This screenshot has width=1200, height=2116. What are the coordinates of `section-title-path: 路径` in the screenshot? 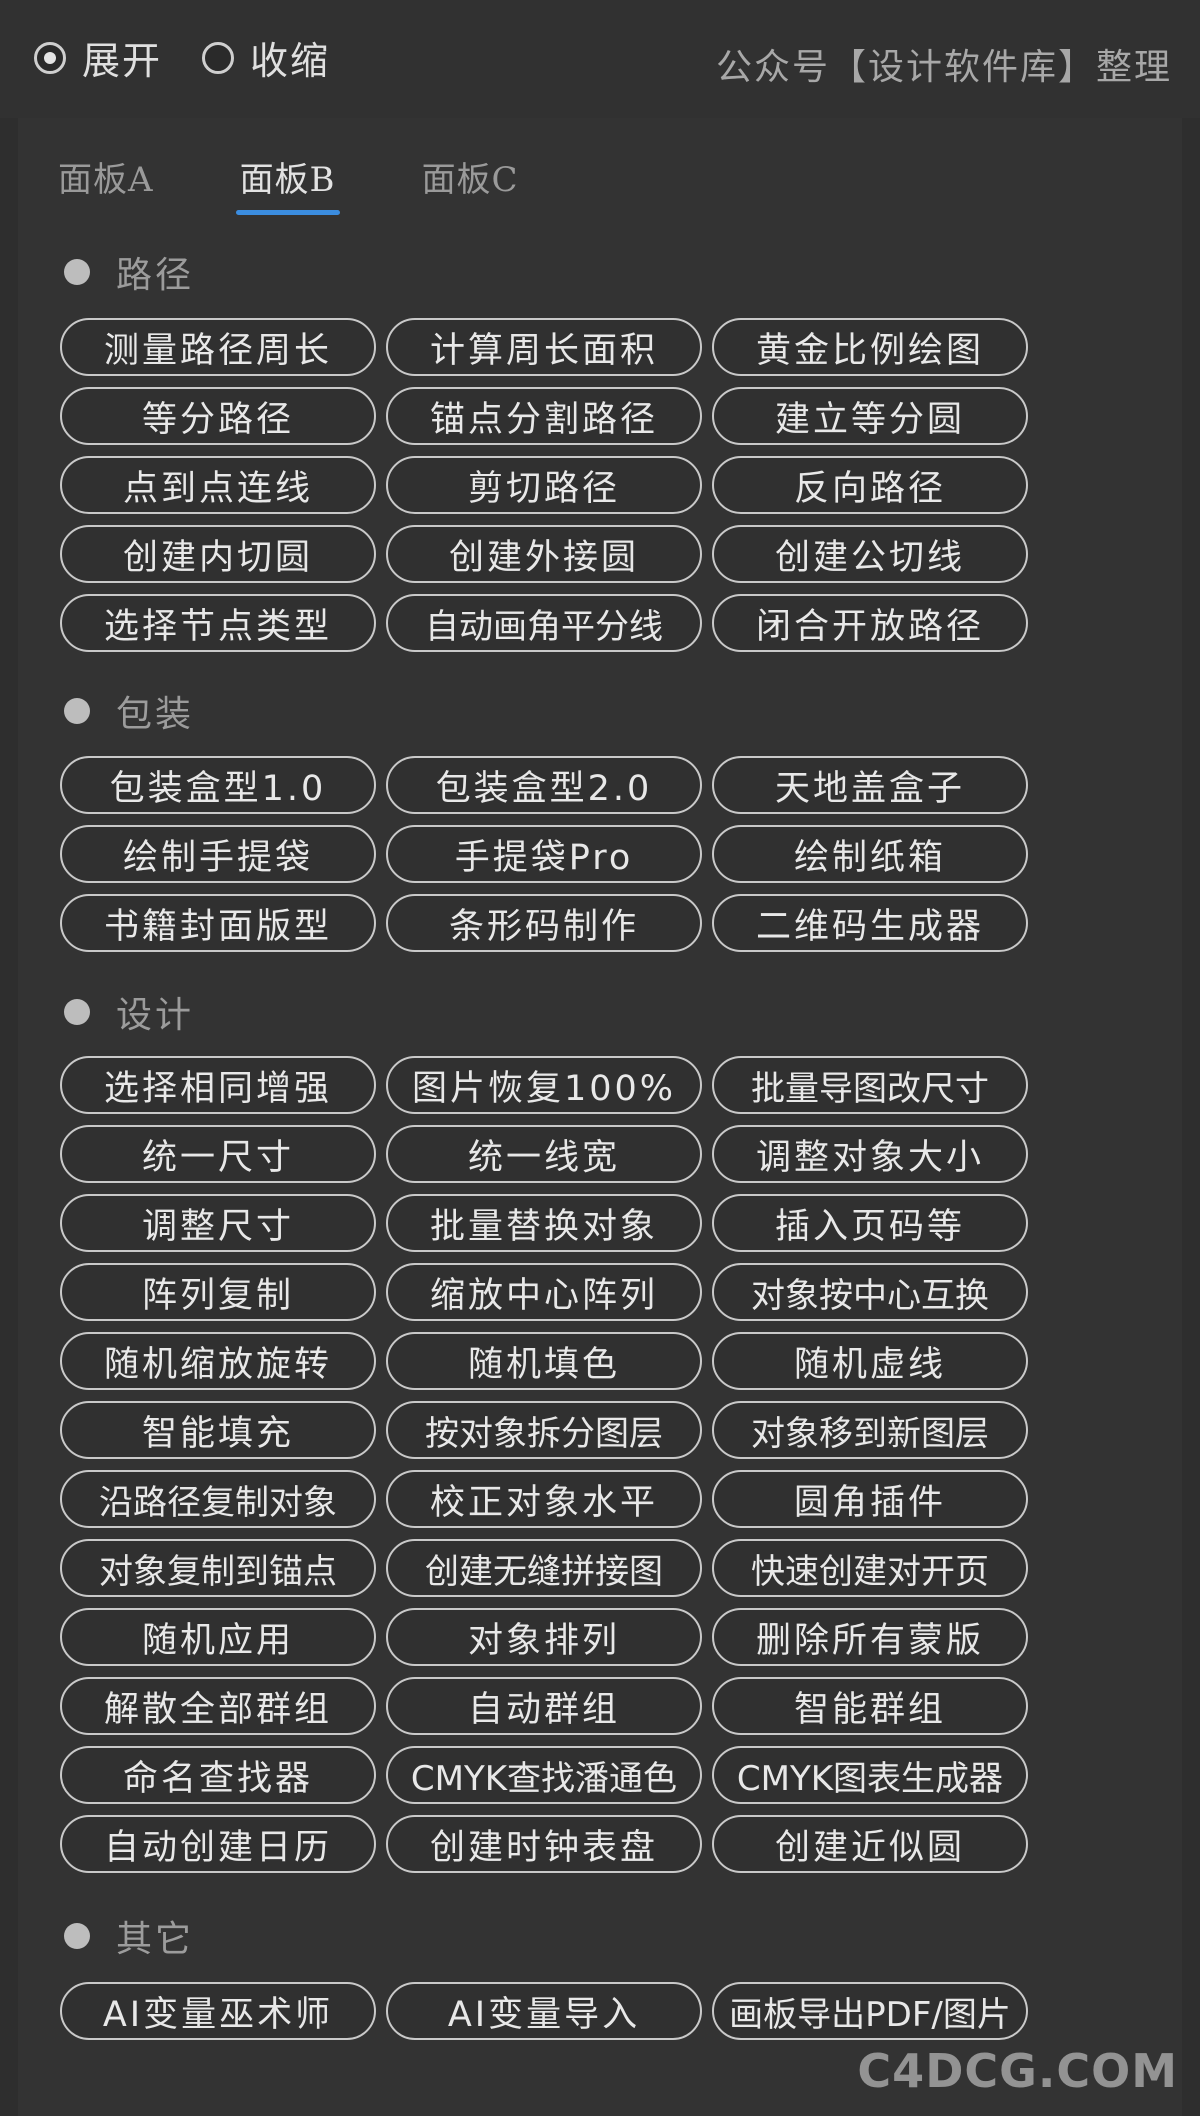 It's located at (155, 275).